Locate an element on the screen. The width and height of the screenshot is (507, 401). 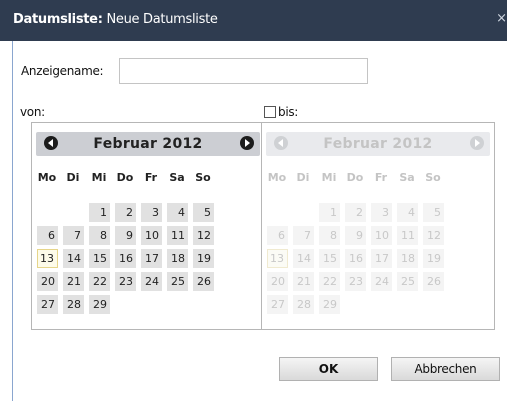
display-name-input is located at coordinates (243, 71).